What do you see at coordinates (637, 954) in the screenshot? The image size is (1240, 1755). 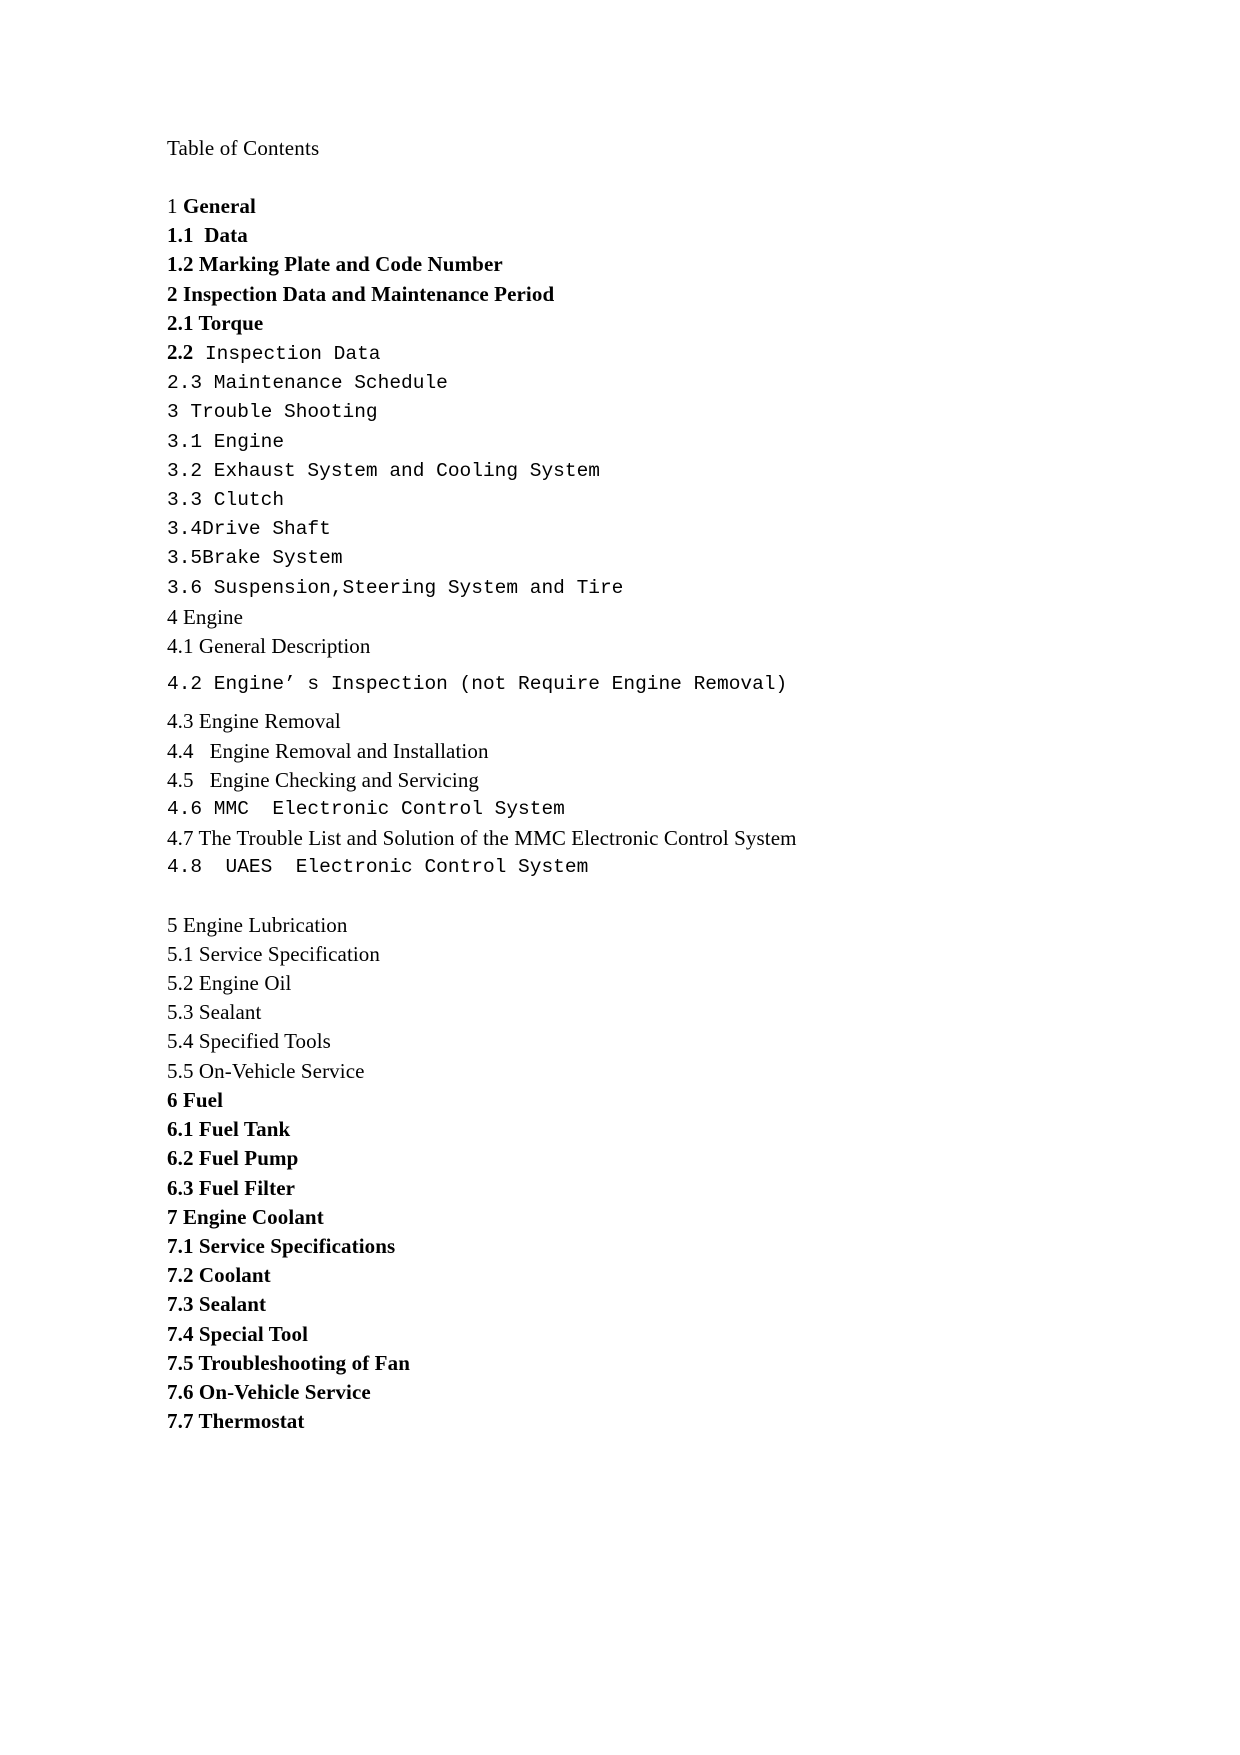 I see `toc-entry-5.1: 5.1 Service Specification` at bounding box center [637, 954].